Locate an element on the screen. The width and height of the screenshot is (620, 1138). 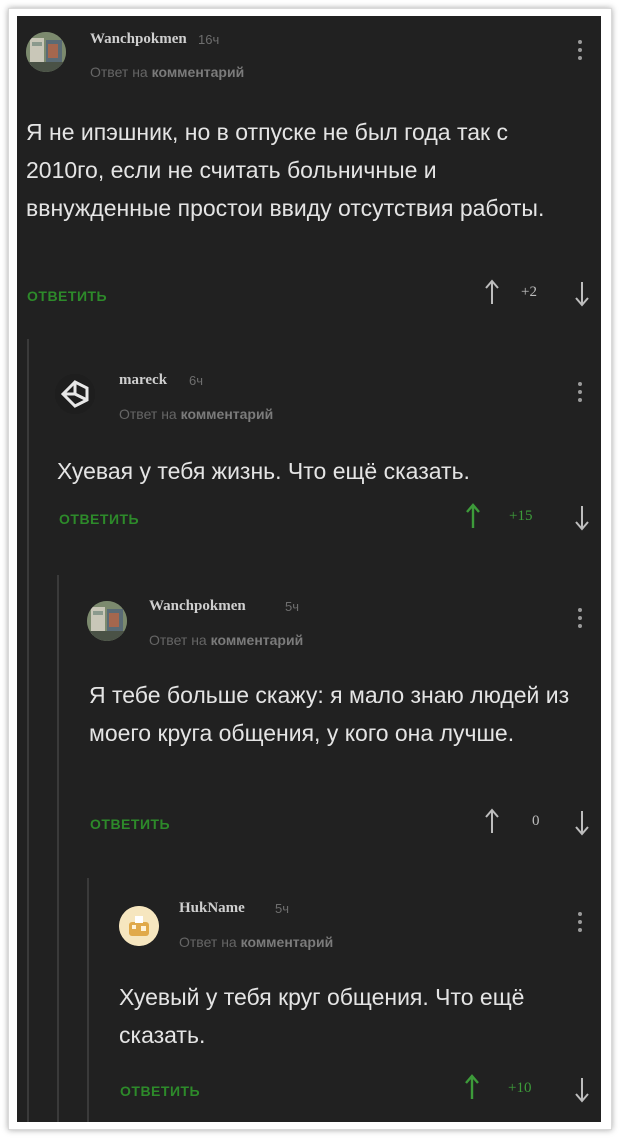
arrow-down-icon is located at coordinates (582, 1090).